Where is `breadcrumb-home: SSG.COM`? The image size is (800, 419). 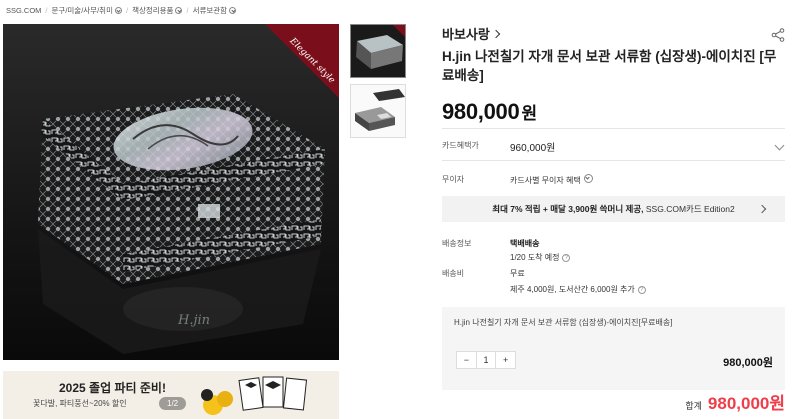 breadcrumb-home: SSG.COM is located at coordinates (23, 10).